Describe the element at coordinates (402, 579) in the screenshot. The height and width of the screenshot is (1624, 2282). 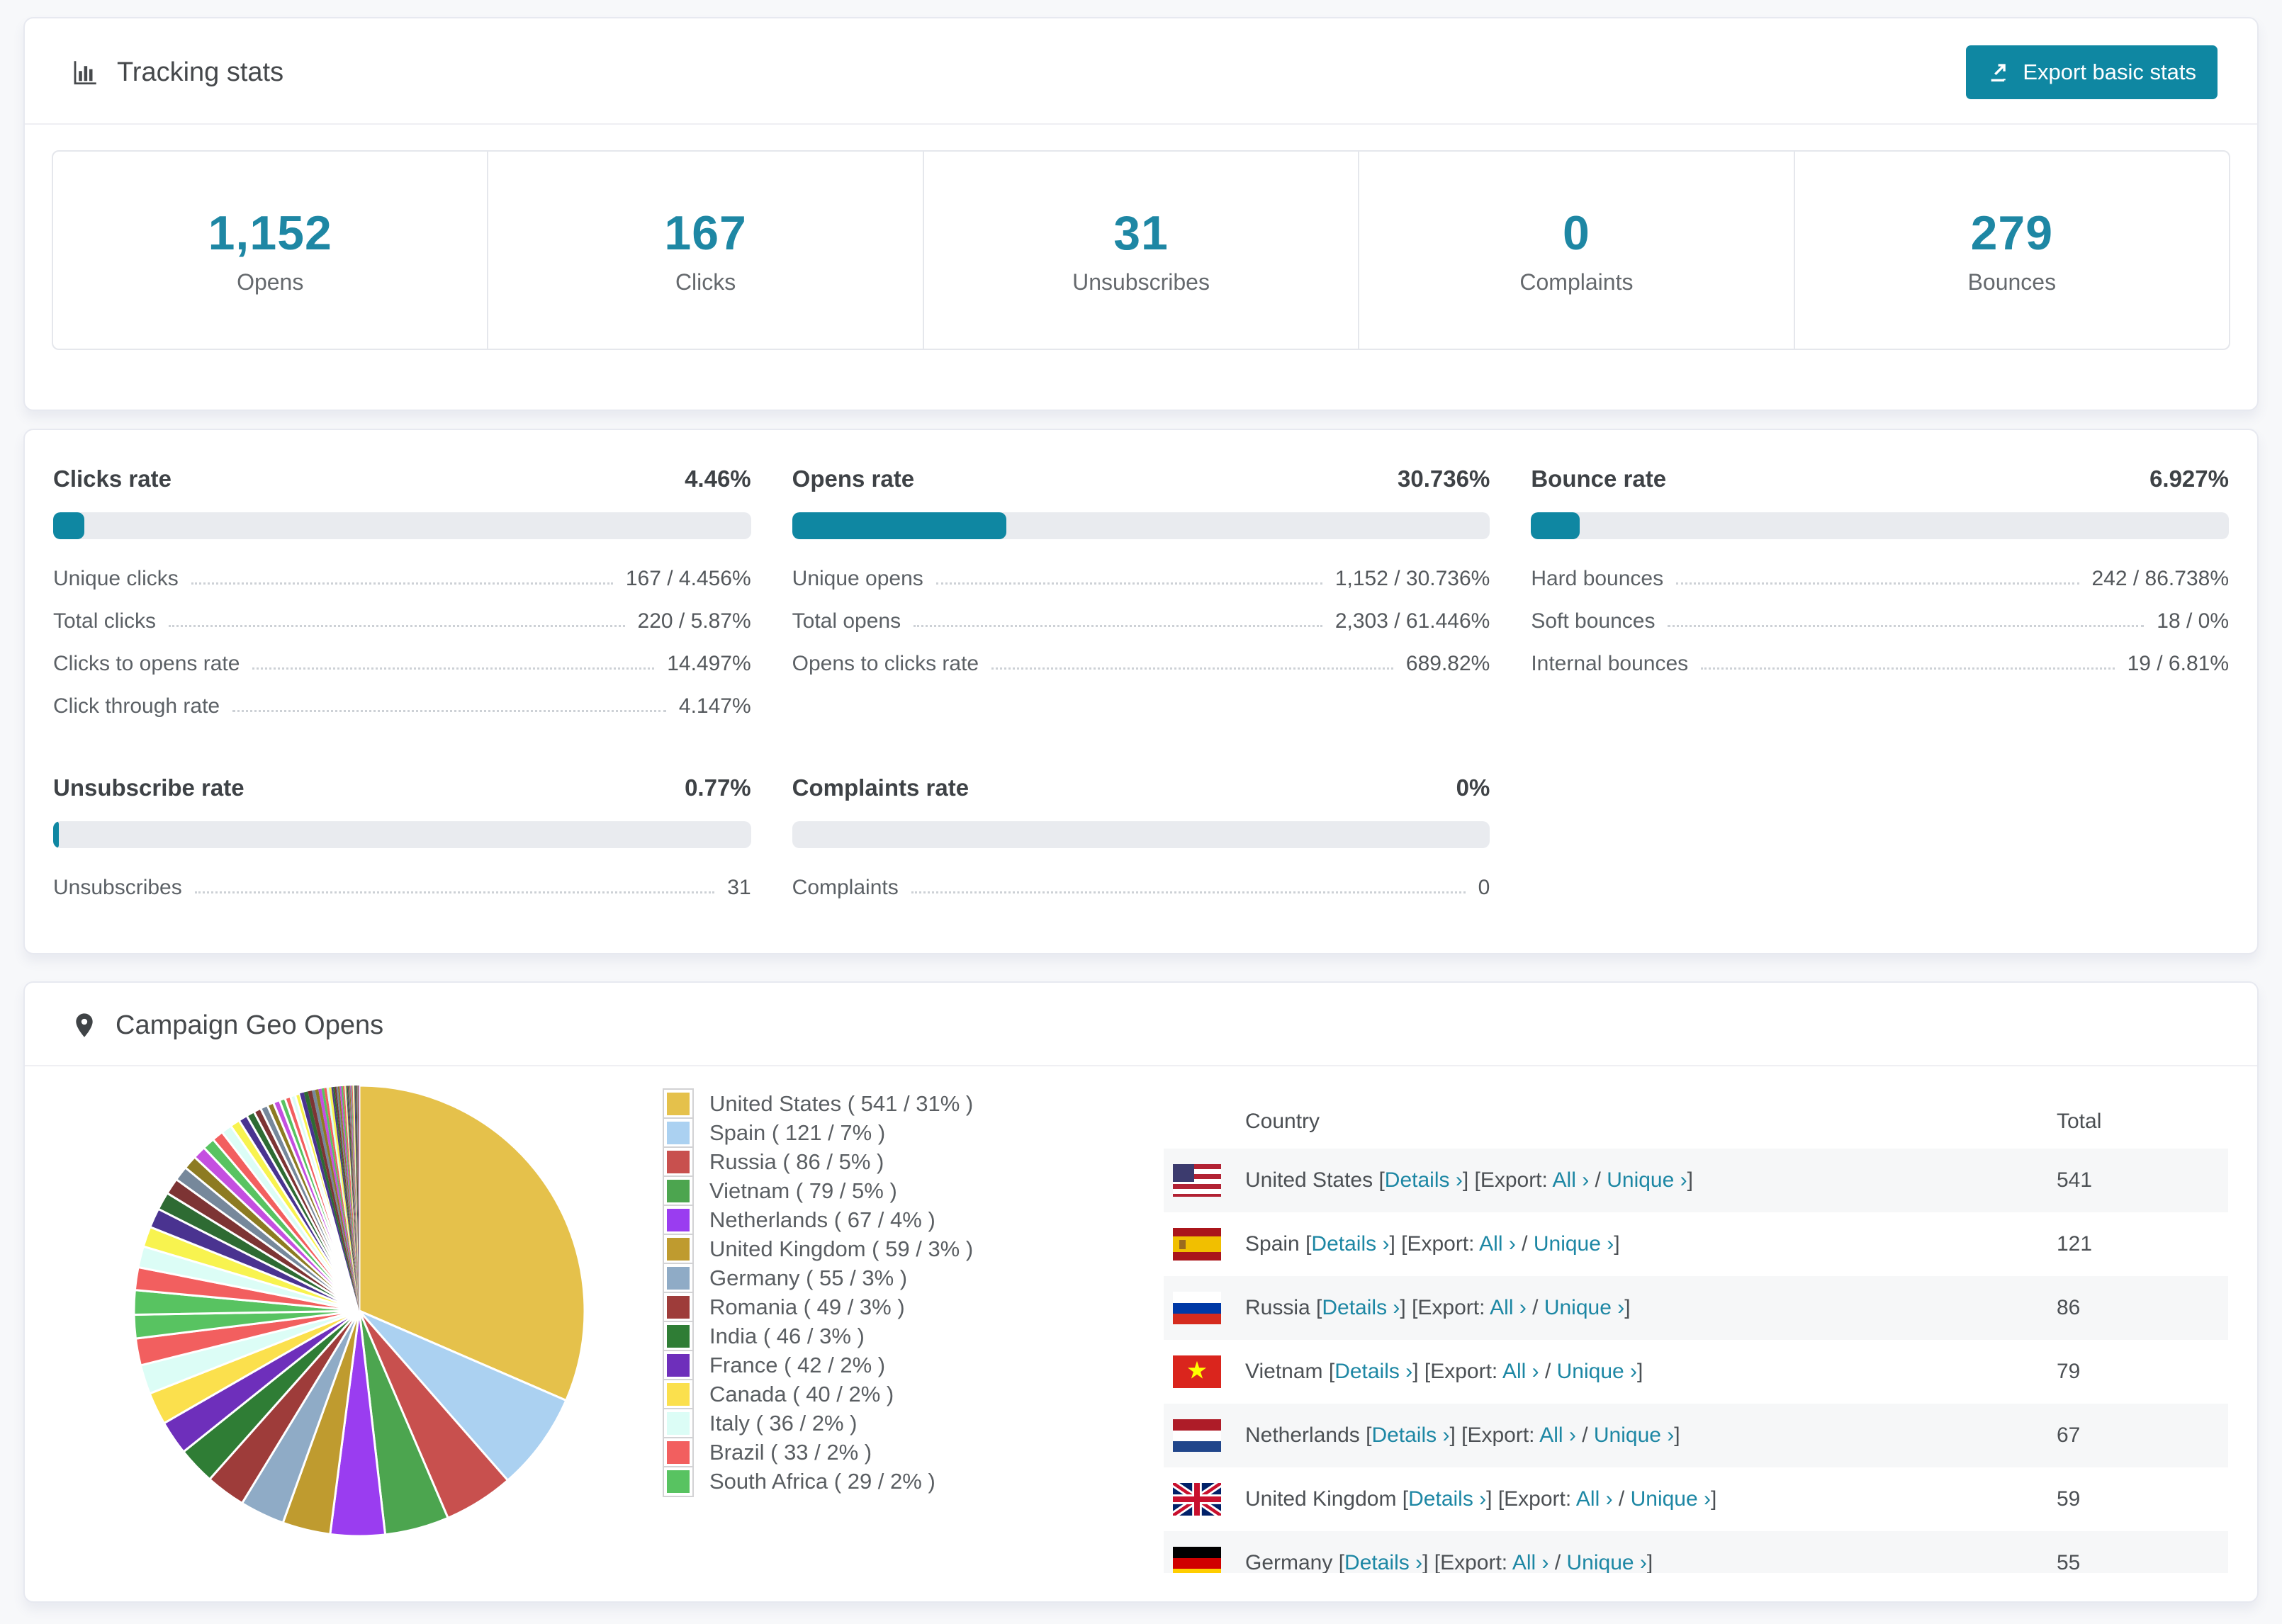
I see `rate-detail-row: Unique clicks 167 / 4.456%` at that location.